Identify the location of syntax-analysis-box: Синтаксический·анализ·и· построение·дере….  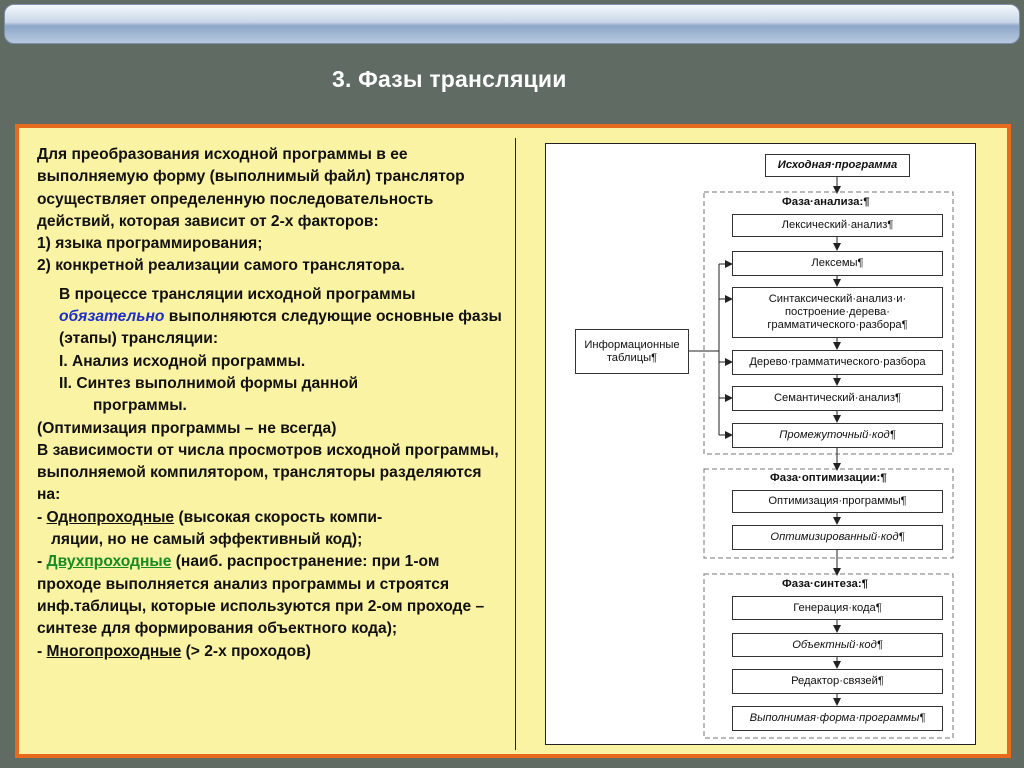
(837, 312).